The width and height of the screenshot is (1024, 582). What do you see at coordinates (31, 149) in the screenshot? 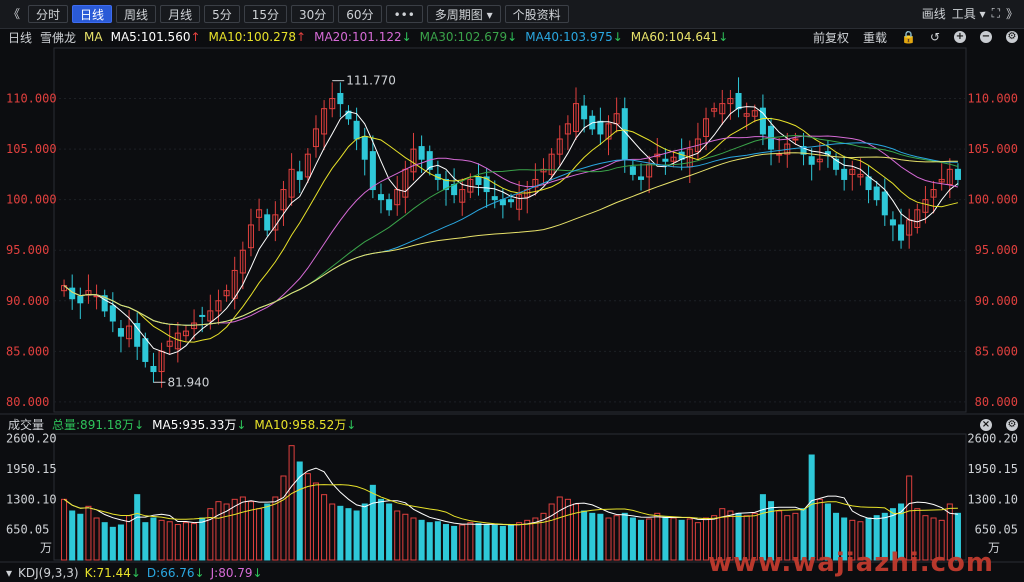
I see `price-axis-label: 105.000` at bounding box center [31, 149].